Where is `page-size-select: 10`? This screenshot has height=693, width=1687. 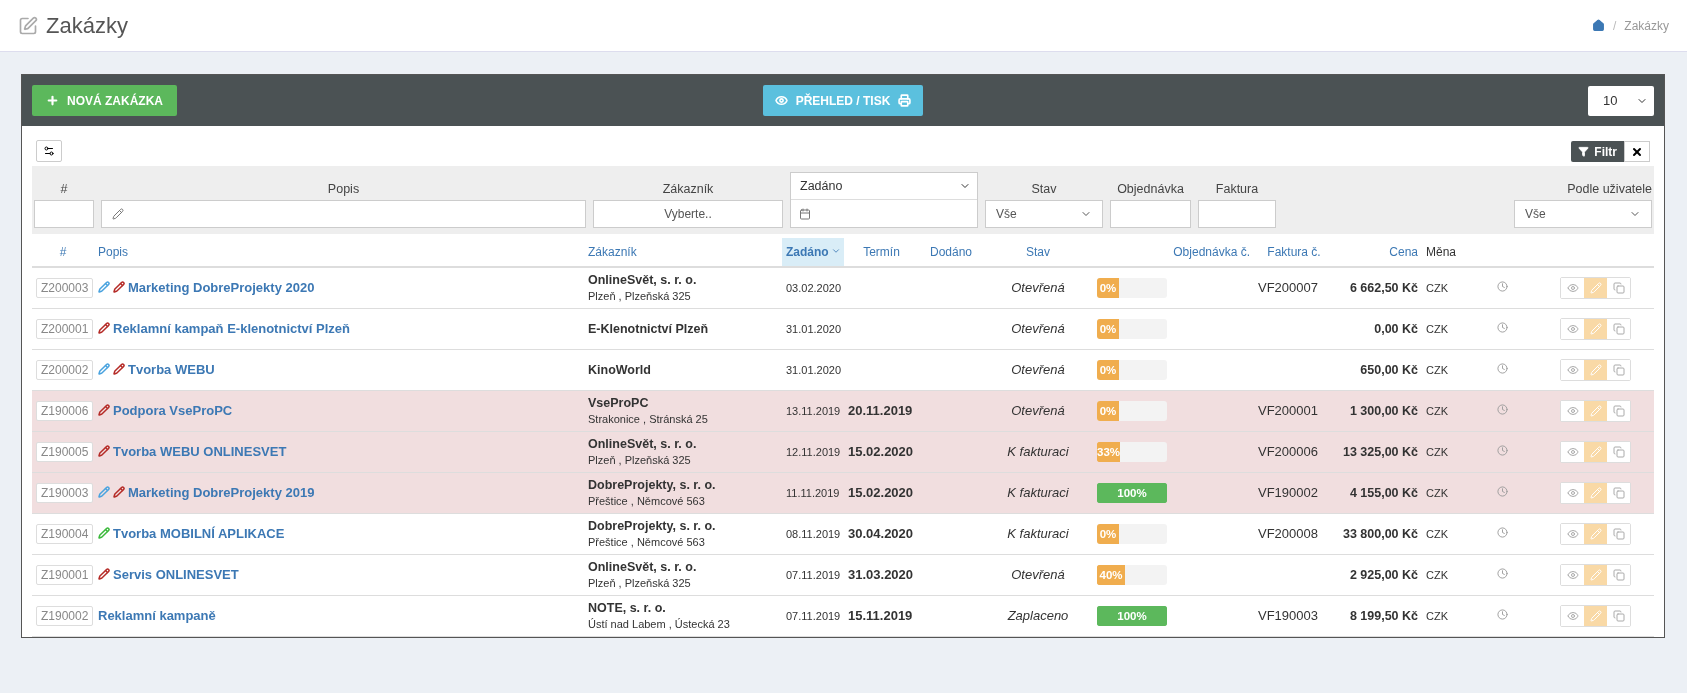 page-size-select: 10 is located at coordinates (1621, 100).